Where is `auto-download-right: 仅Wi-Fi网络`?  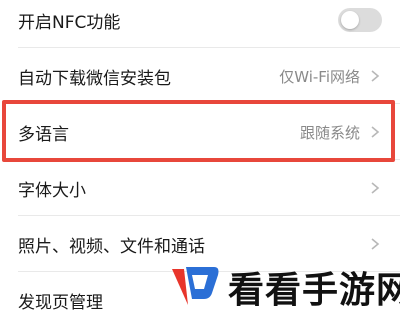 auto-download-right: 仅Wi-Fi网络 is located at coordinates (330, 76).